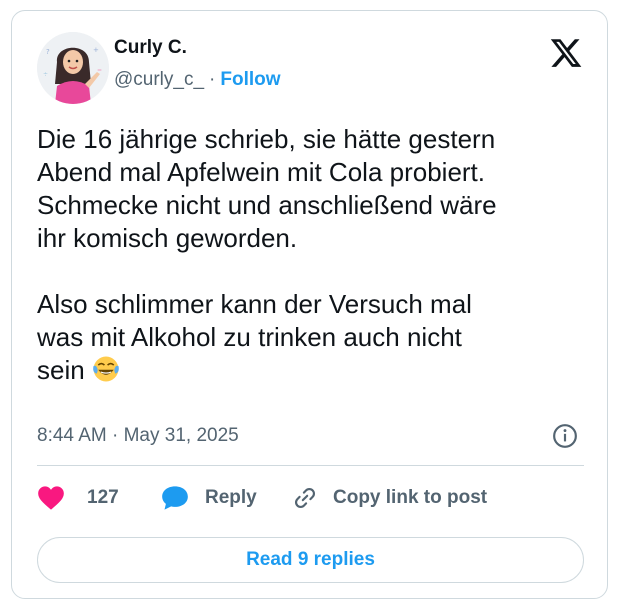 The height and width of the screenshot is (610, 620). I want to click on link-icon, so click(305, 498).